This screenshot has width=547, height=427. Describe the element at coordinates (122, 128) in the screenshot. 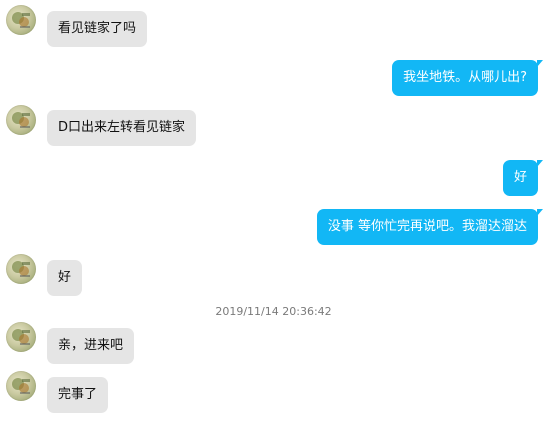

I see `incoming-message-bubble: D口出来左转看见链家` at that location.